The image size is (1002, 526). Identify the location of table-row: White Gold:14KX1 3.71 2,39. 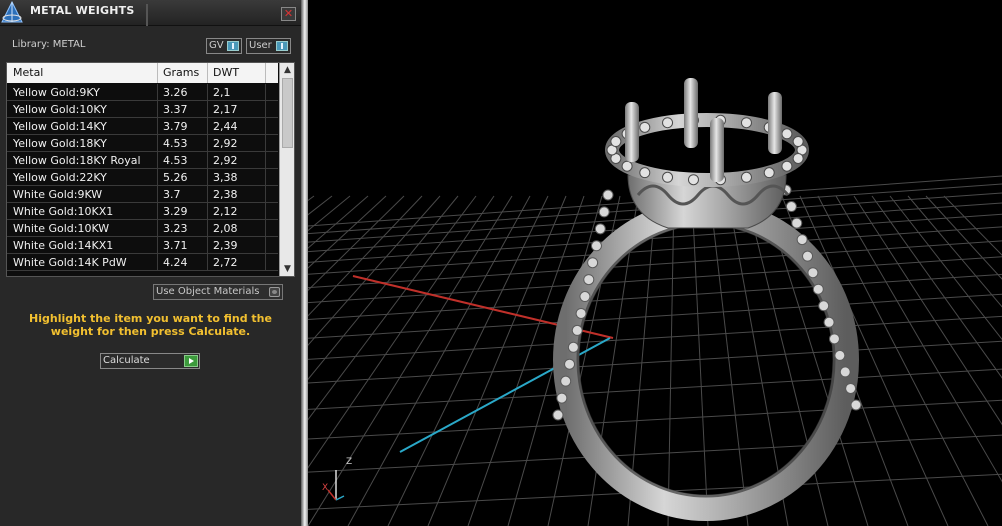
(142, 245).